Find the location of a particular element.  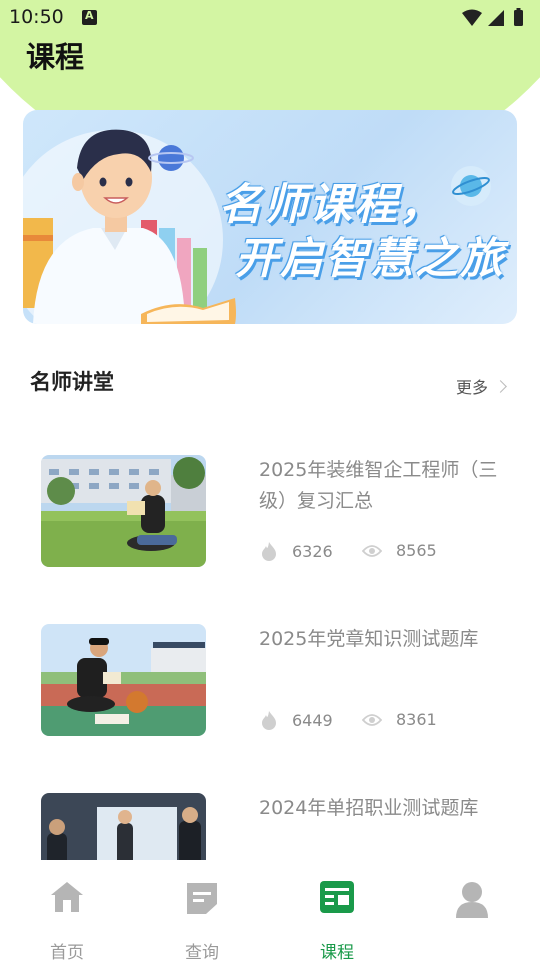

battery-icon is located at coordinates (518, 18).